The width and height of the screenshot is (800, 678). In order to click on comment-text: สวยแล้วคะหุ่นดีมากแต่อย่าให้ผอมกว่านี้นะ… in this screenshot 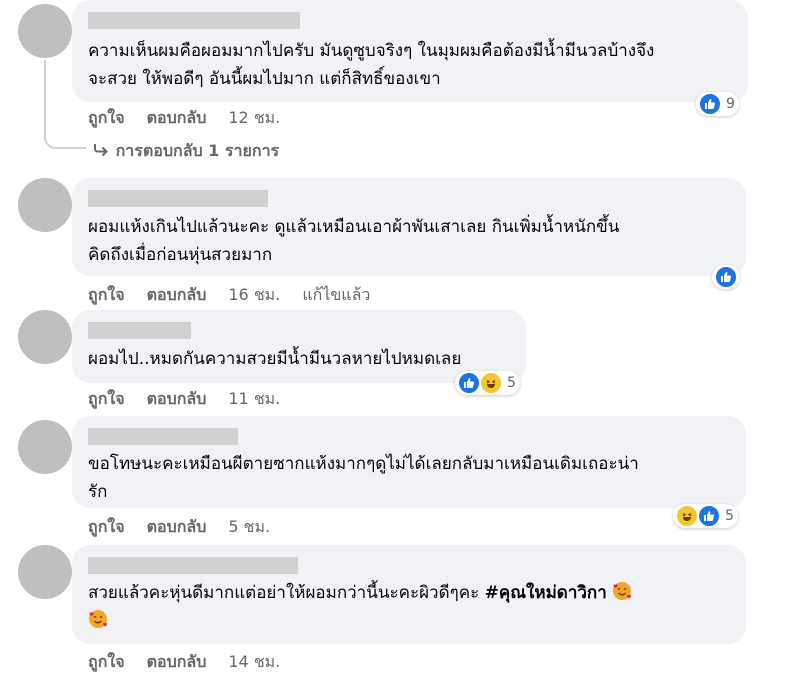, I will do `click(286, 593)`.